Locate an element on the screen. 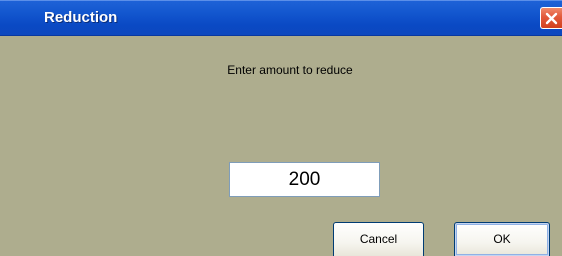 This screenshot has height=256, width=562. amount-input is located at coordinates (304, 179).